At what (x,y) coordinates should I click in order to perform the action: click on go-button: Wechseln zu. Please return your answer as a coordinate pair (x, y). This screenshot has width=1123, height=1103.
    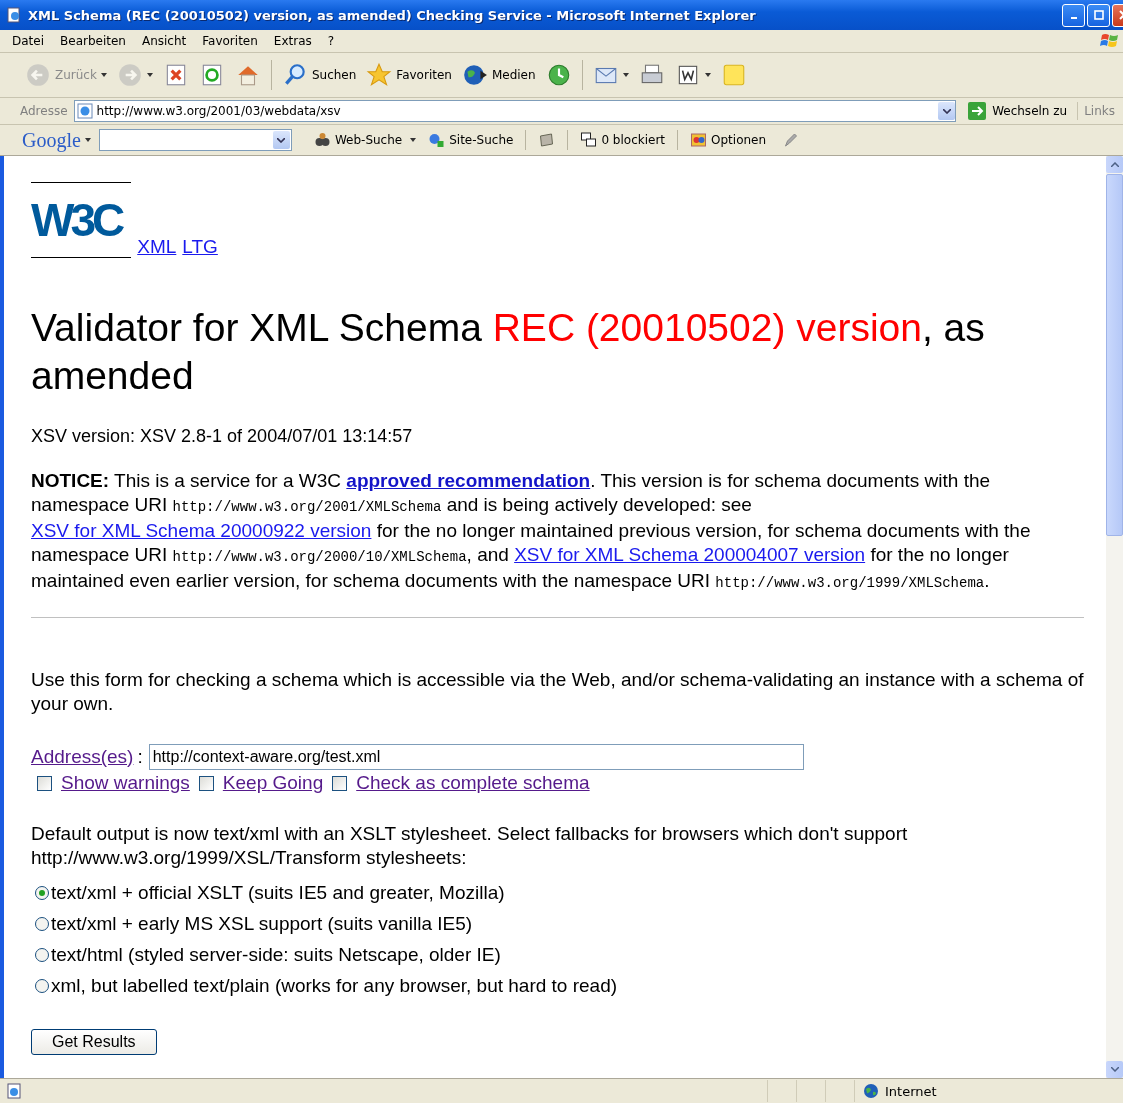
    Looking at the image, I should click on (1023, 111).